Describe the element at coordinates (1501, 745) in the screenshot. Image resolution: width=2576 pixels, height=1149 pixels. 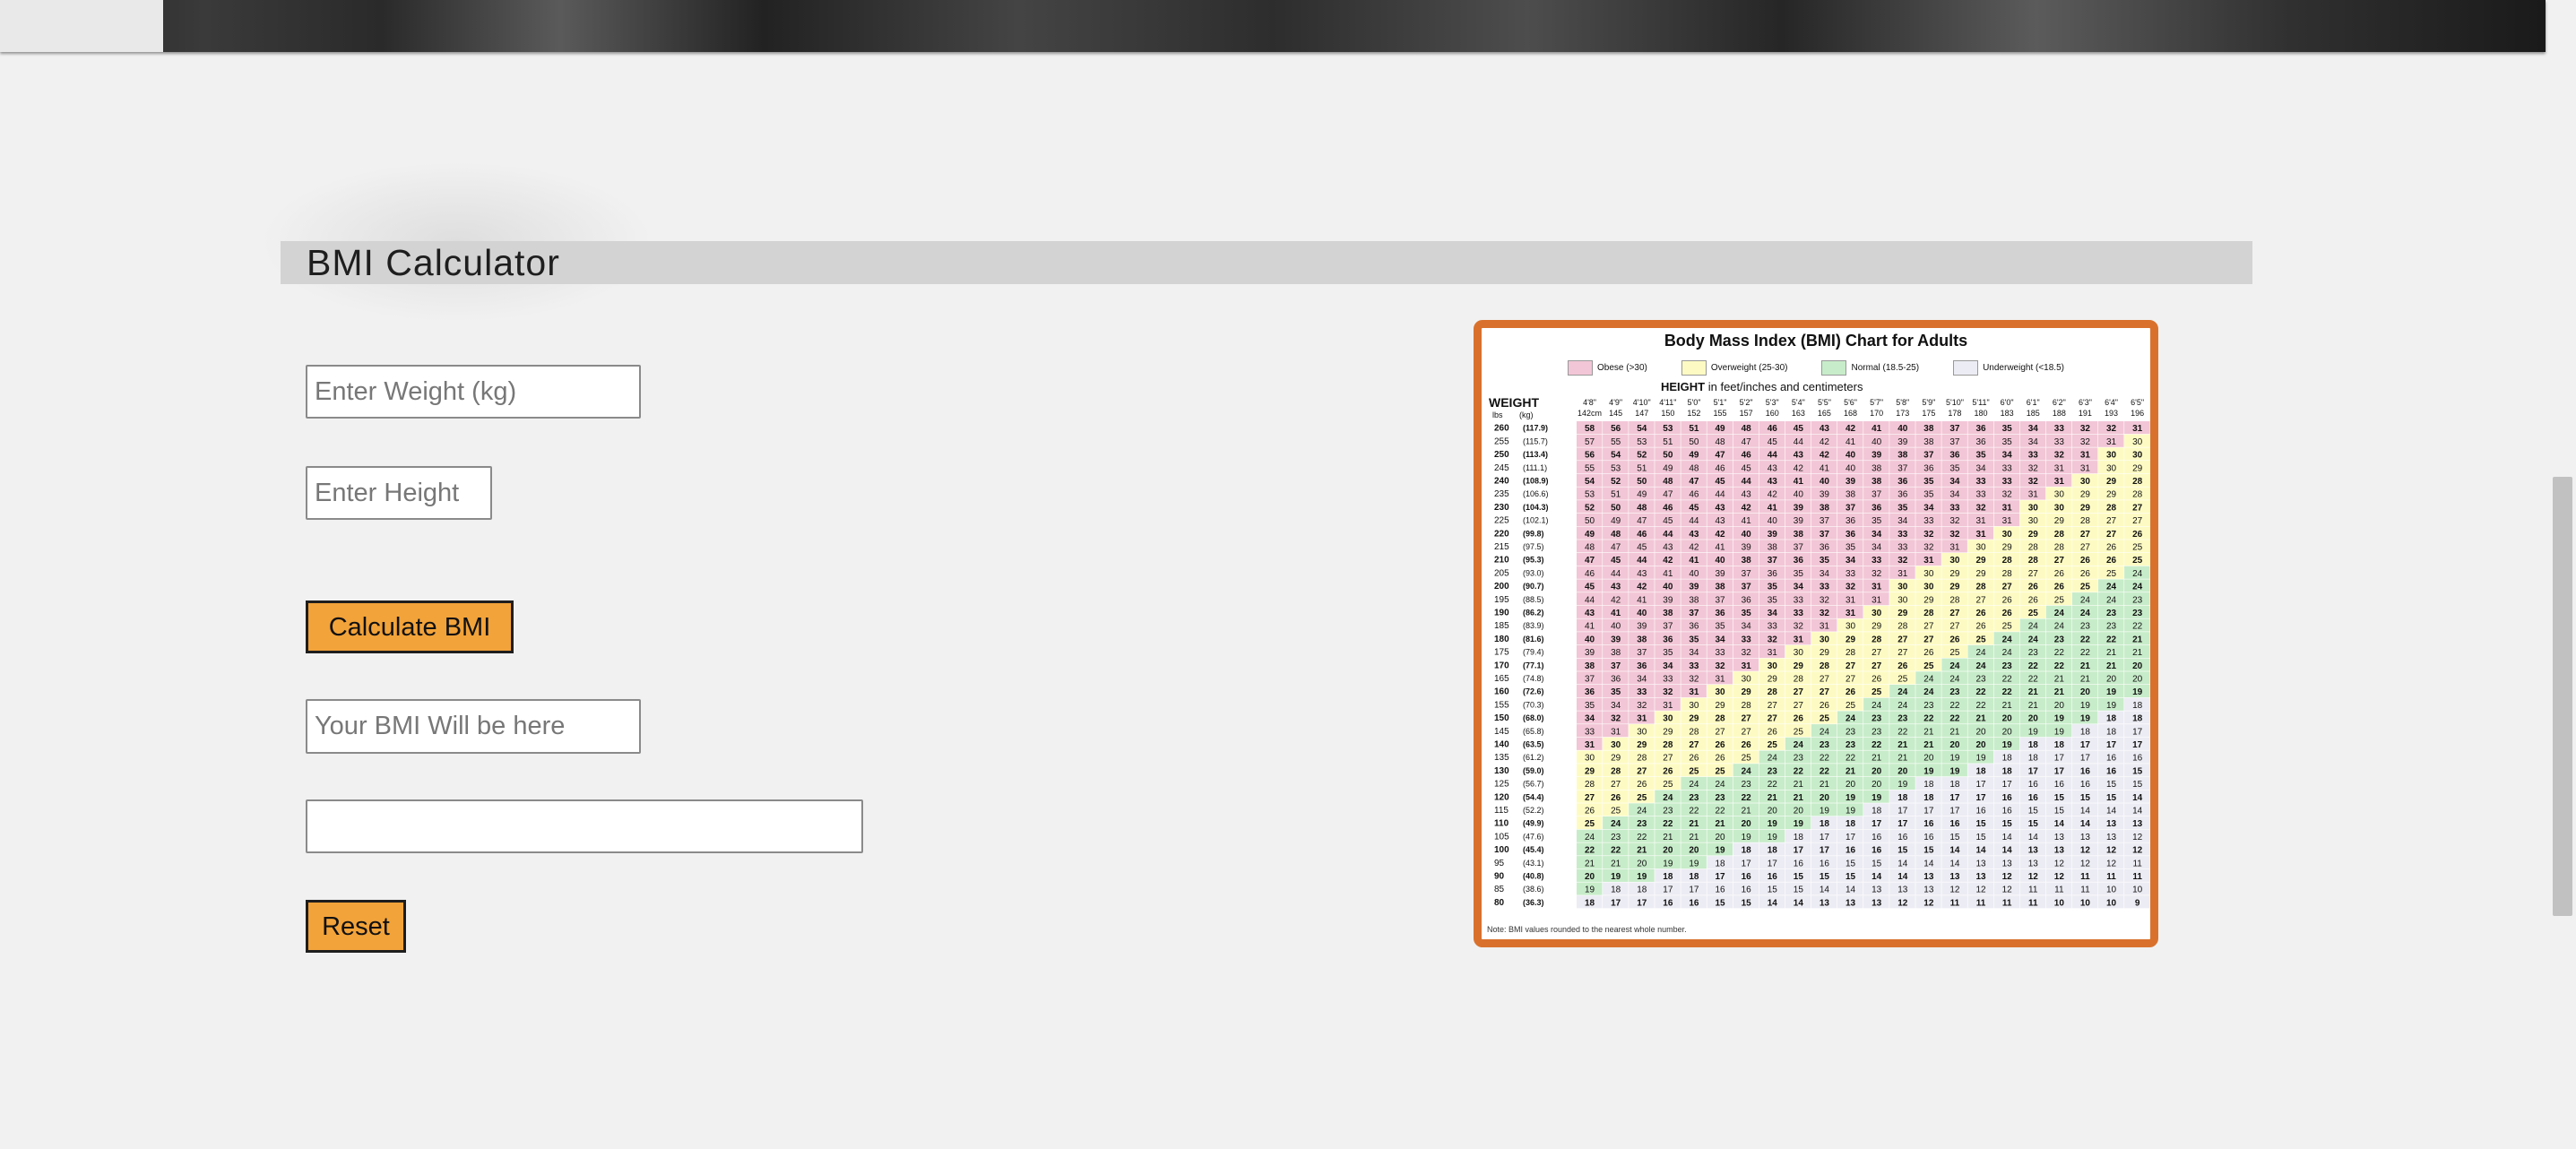
I see `weight-lbs-label: 140` at that location.